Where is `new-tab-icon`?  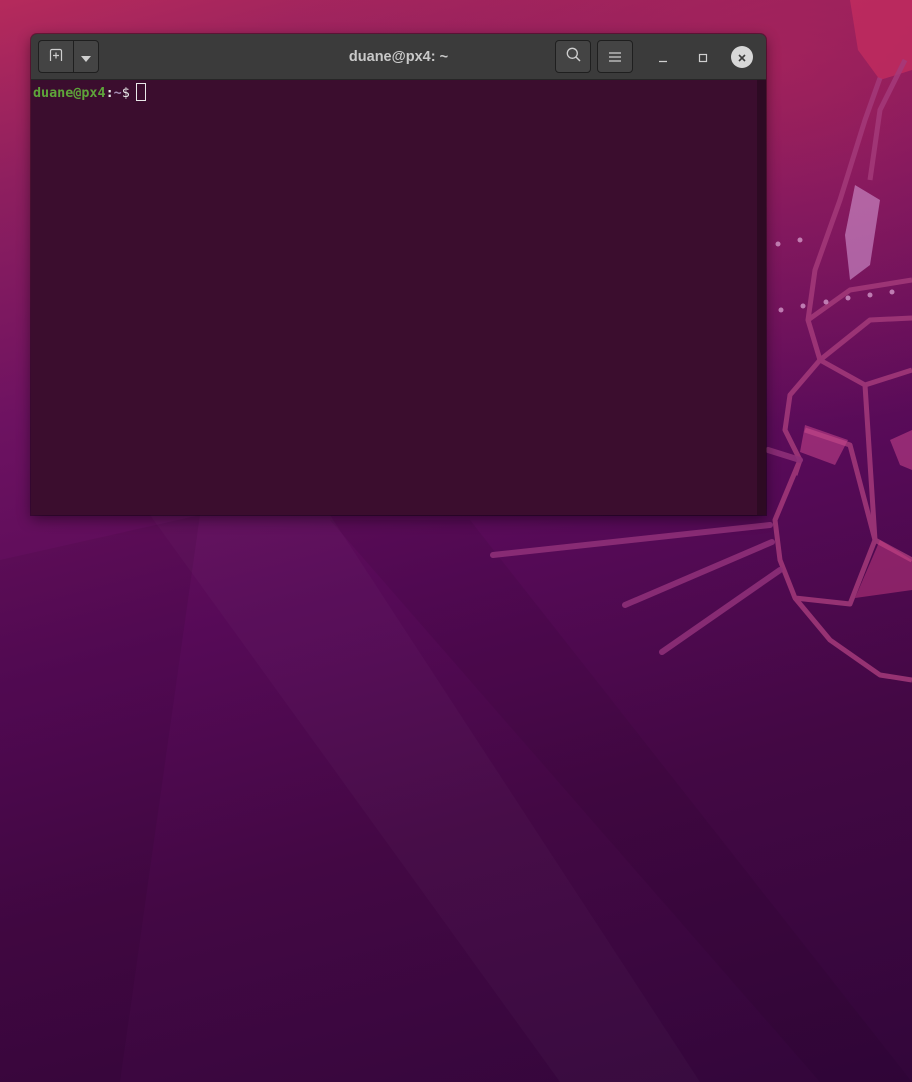
new-tab-icon is located at coordinates (56, 56).